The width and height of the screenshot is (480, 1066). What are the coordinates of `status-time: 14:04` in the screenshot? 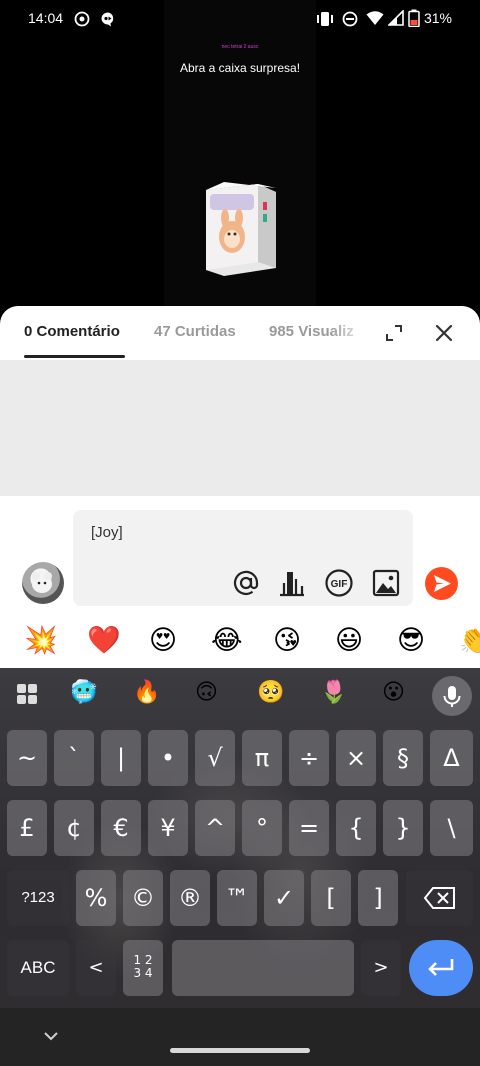 It's located at (46, 18).